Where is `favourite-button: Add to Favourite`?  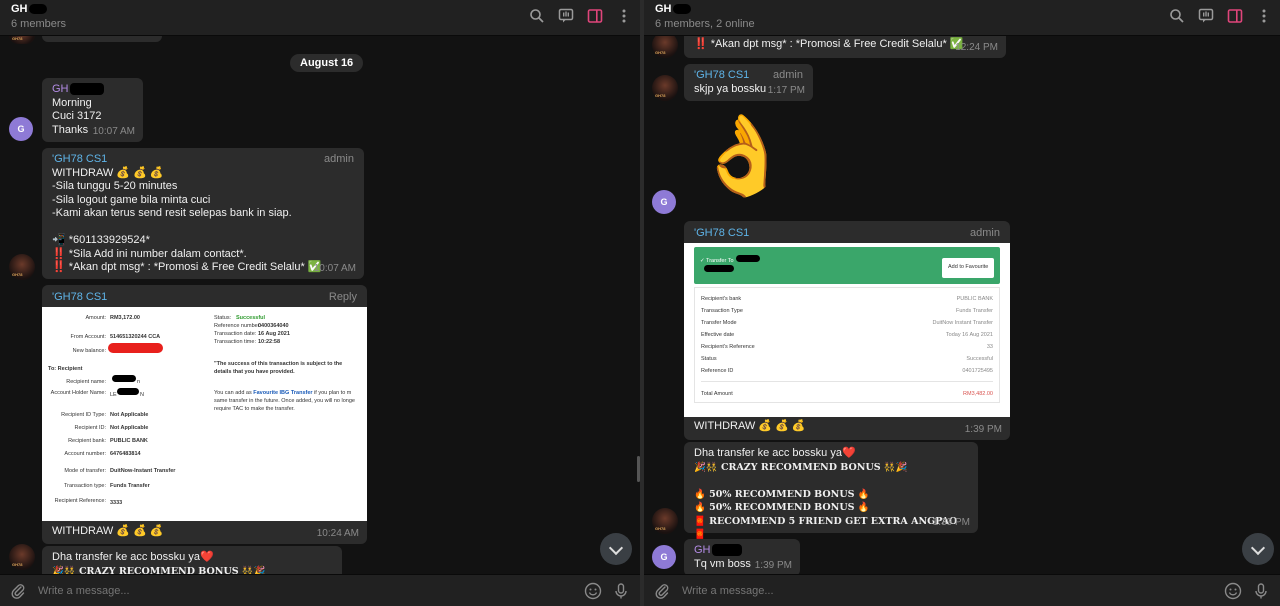 favourite-button: Add to Favourite is located at coordinates (968, 268).